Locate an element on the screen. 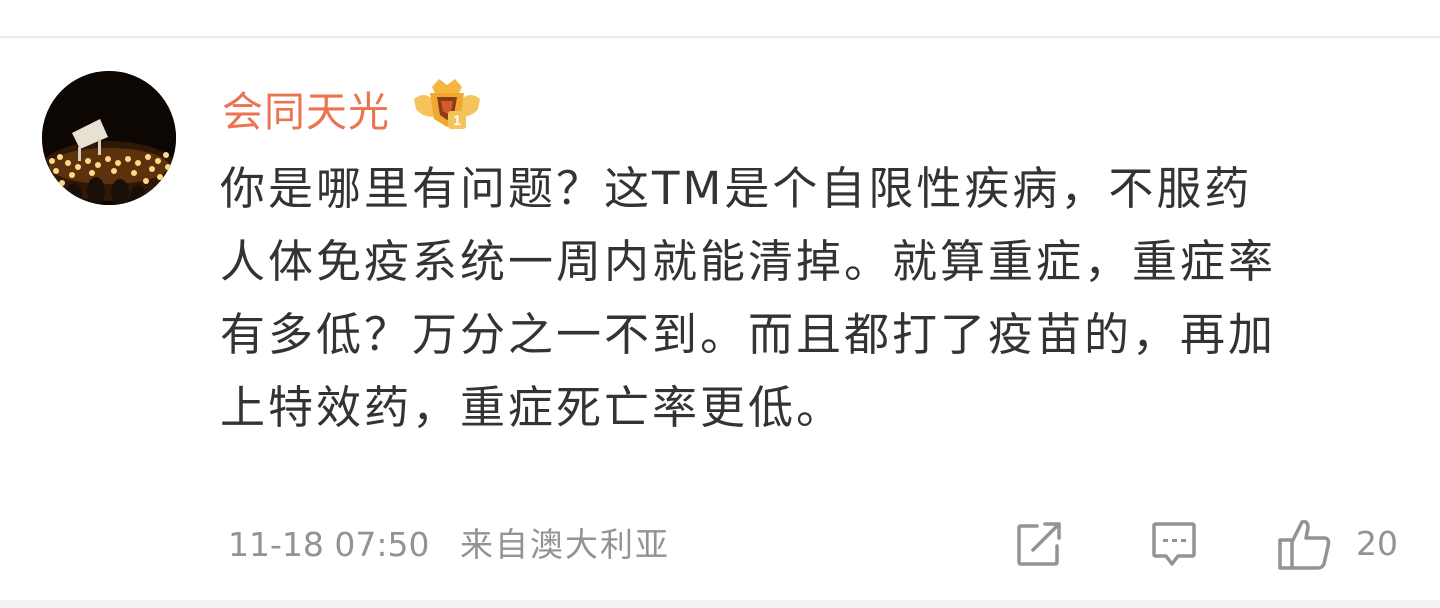  comment-line: 有多低？万分之一不到。而且都打了疫苗的，再加 is located at coordinates (748, 334).